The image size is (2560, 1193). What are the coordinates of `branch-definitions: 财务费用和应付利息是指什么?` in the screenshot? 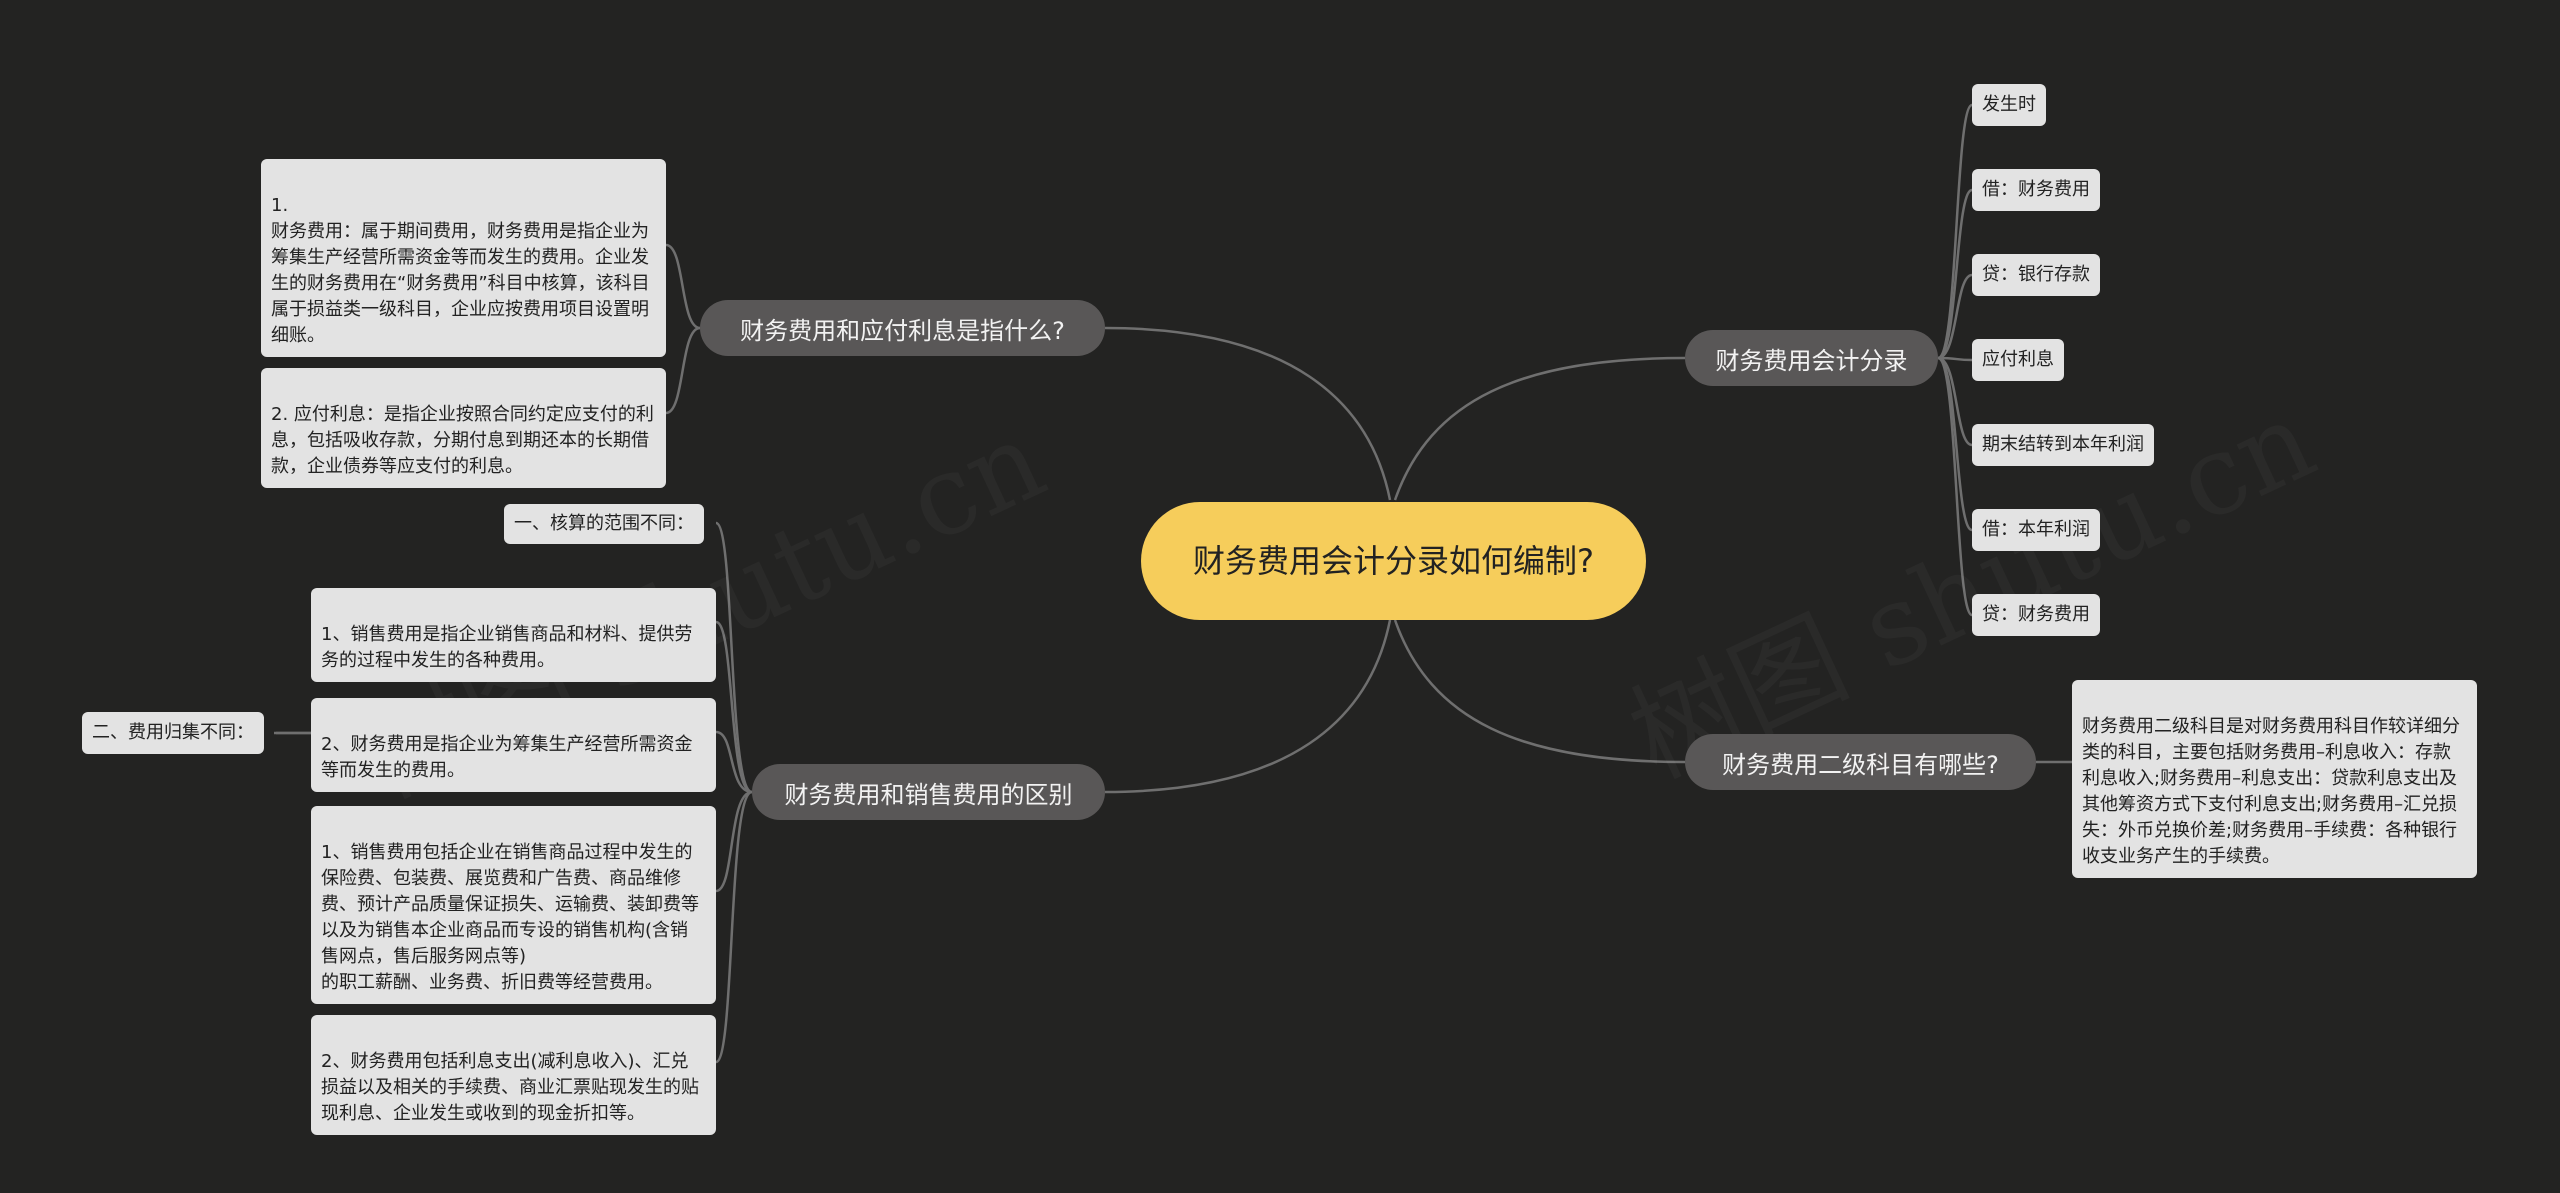 It's located at (902, 328).